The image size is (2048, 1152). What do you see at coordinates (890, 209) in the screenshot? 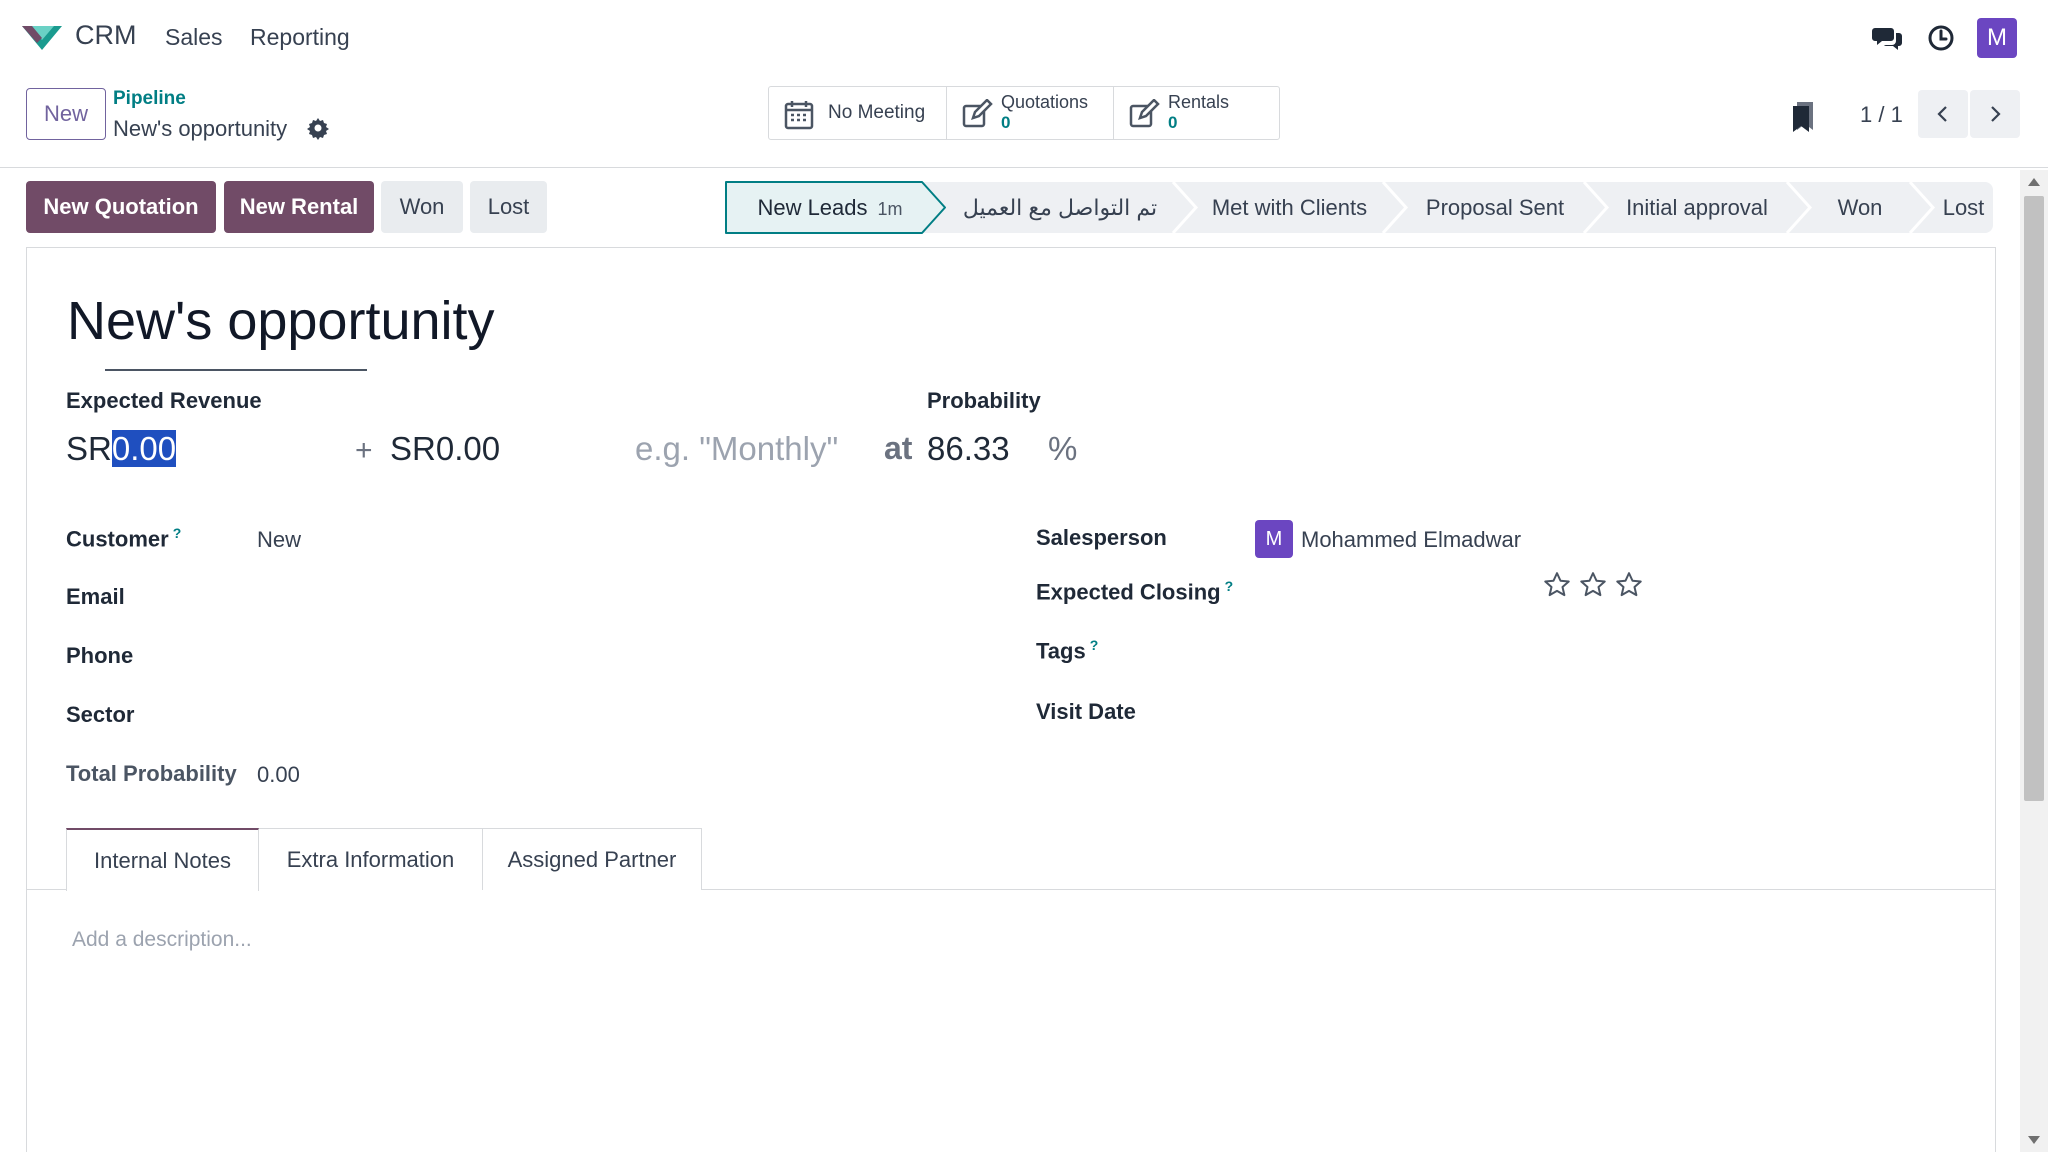
I see `stage-duration: 1m` at bounding box center [890, 209].